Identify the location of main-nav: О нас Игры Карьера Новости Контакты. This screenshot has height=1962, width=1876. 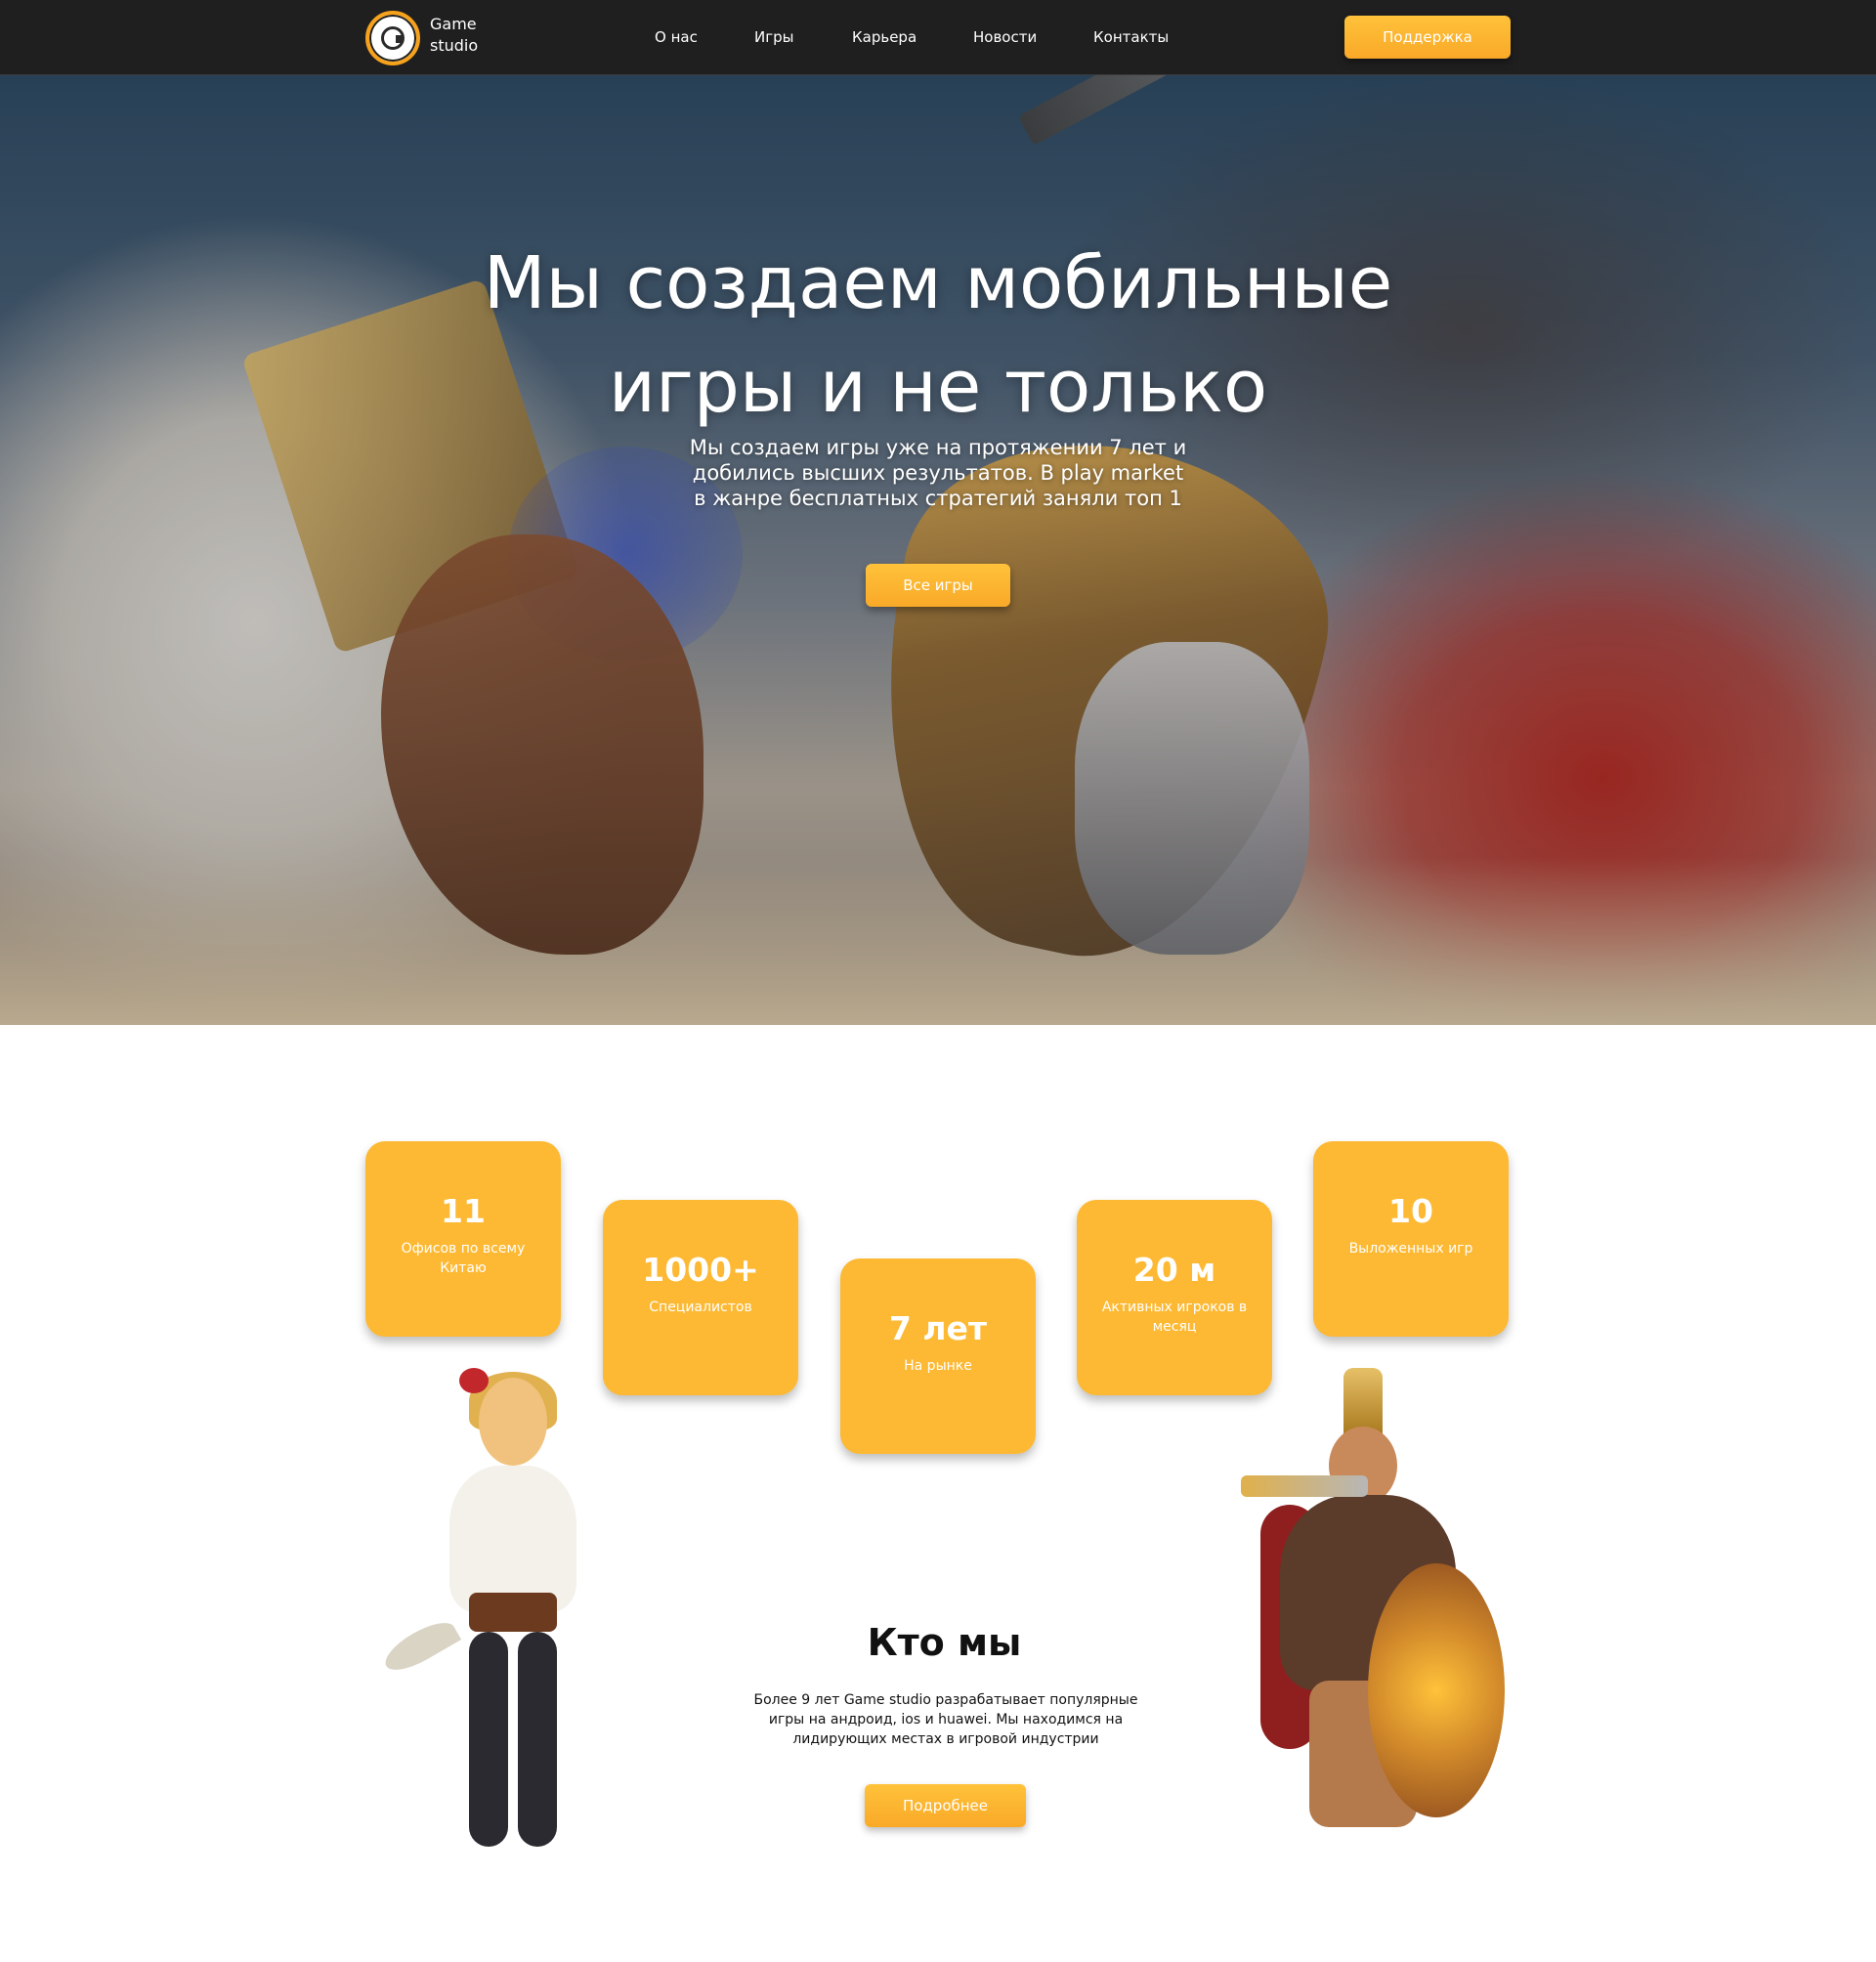
(938, 37).